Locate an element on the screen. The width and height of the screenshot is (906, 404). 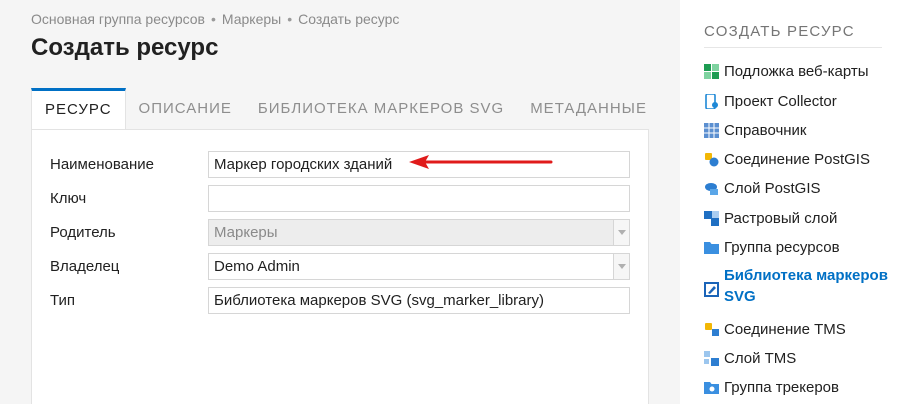
name-label: Наименование is located at coordinates (102, 164).